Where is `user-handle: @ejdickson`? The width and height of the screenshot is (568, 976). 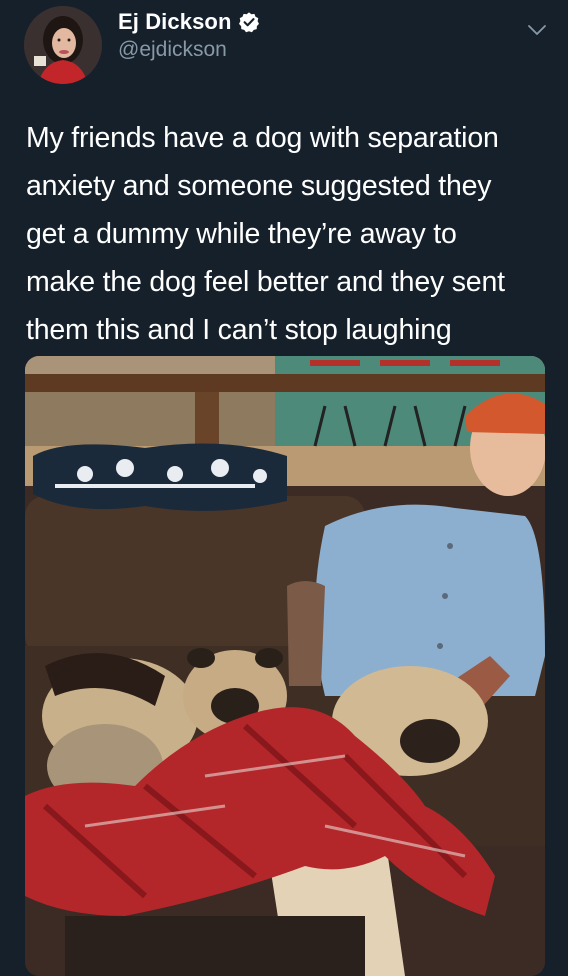 user-handle: @ejdickson is located at coordinates (172, 50).